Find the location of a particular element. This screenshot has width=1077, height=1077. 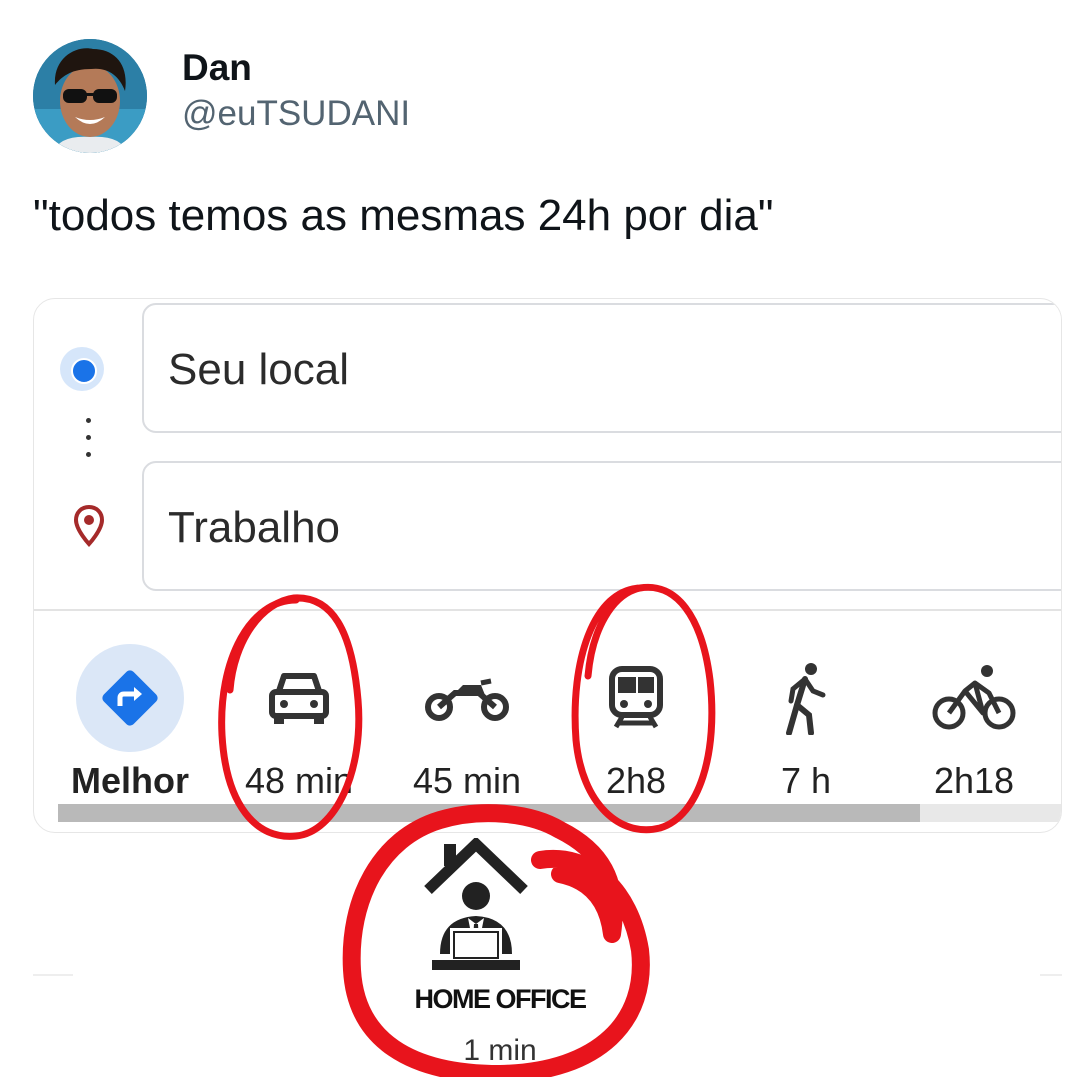

tweet-author: Dan @euTSUDANI is located at coordinates (296, 91).